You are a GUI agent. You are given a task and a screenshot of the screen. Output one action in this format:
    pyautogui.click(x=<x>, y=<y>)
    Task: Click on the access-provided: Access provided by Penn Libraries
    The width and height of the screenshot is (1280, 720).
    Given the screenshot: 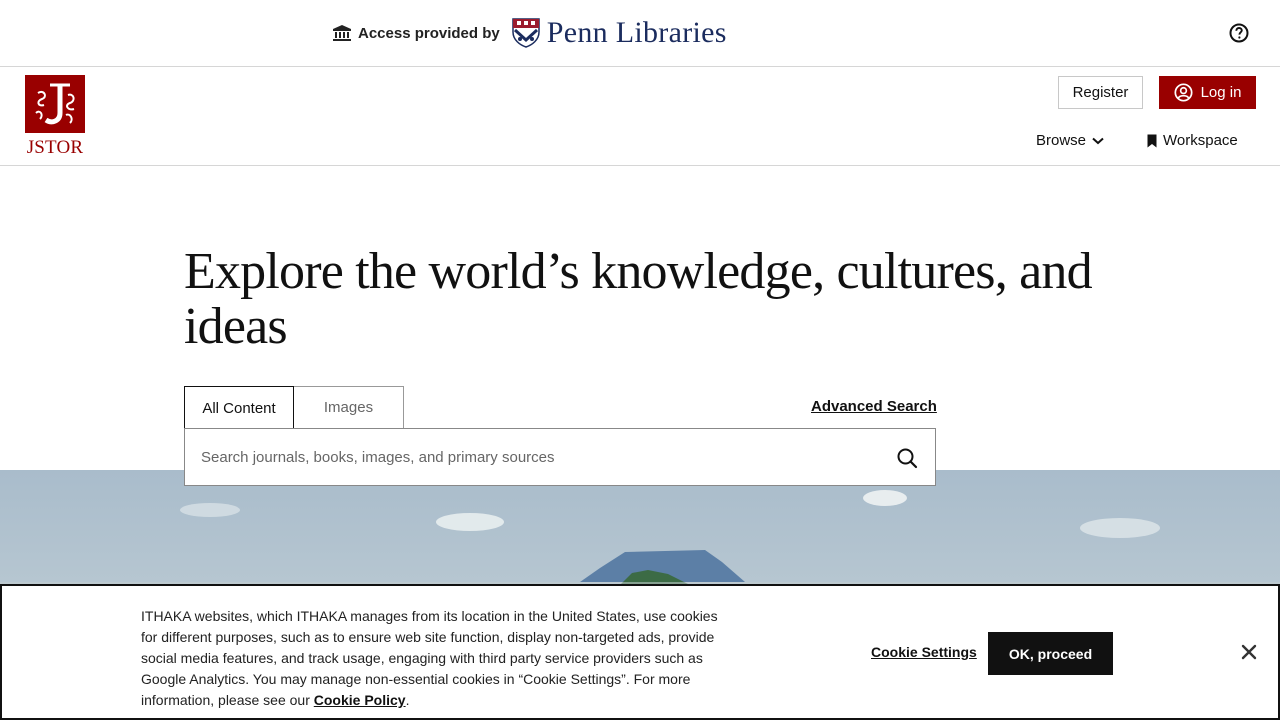 What is the action you would take?
    pyautogui.click(x=529, y=33)
    